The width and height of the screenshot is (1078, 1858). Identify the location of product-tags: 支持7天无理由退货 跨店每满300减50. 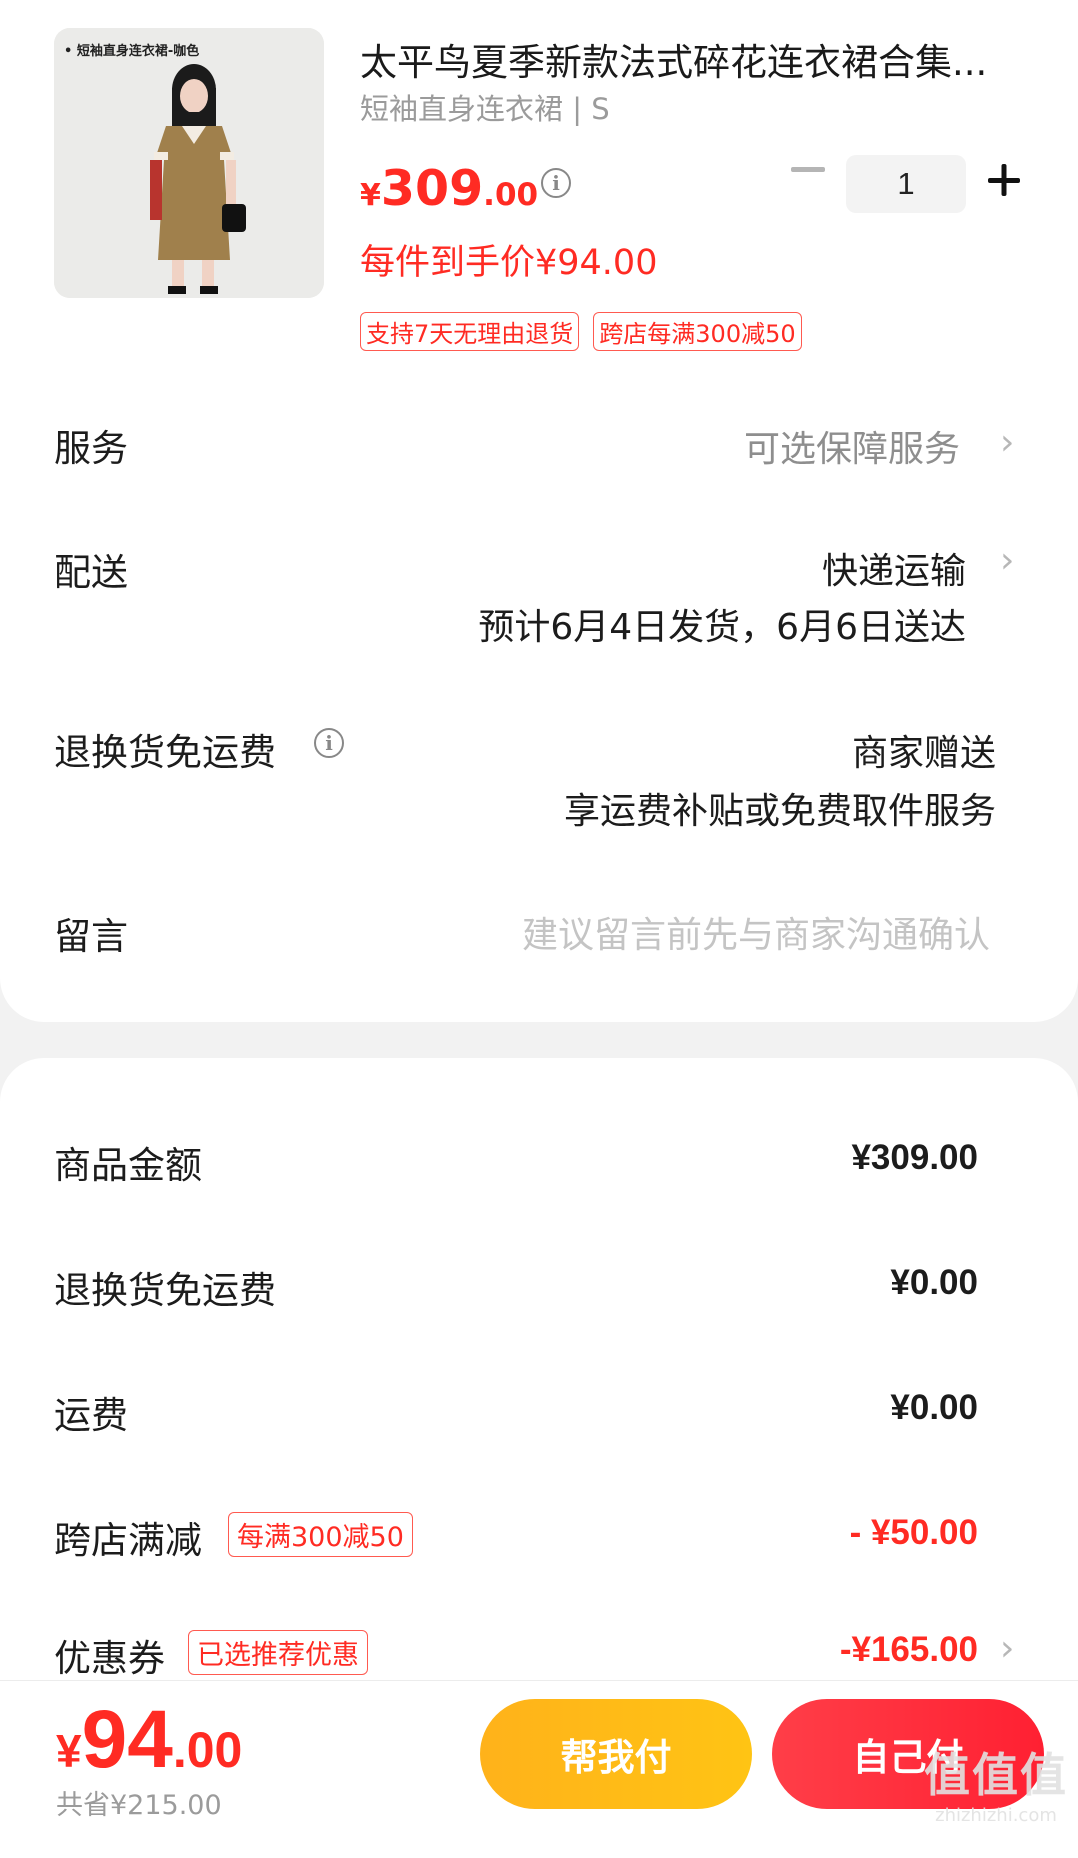
(581, 331).